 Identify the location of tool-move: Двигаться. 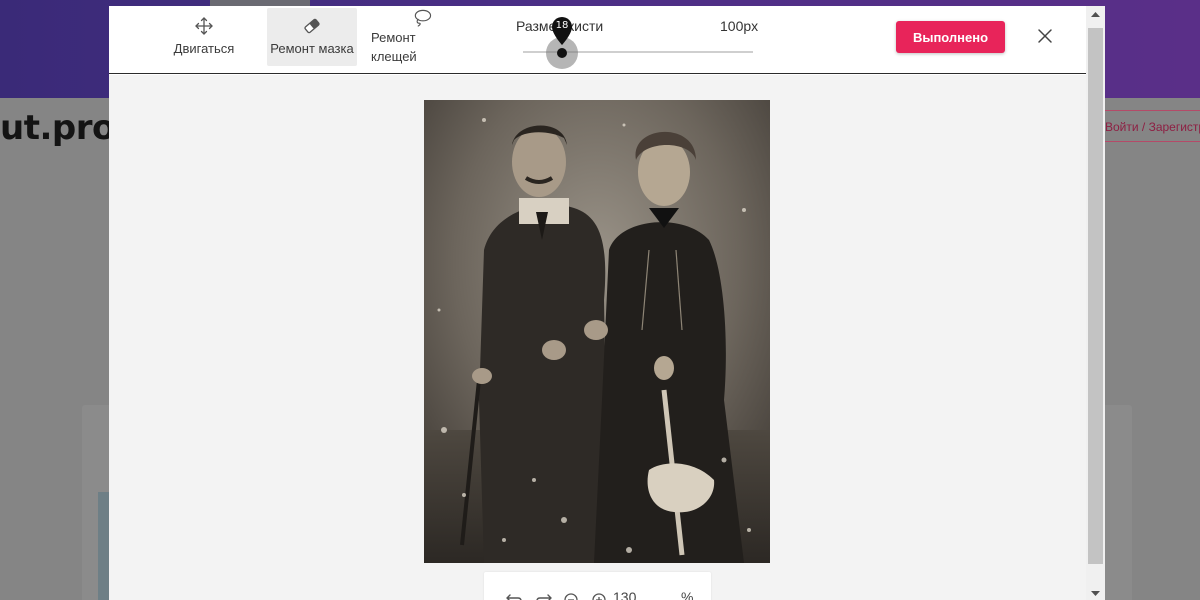
(204, 37).